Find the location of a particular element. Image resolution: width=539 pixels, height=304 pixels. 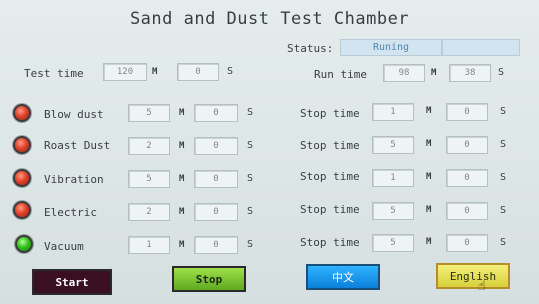

blow-dust-label: Blow dust is located at coordinates (74, 114).